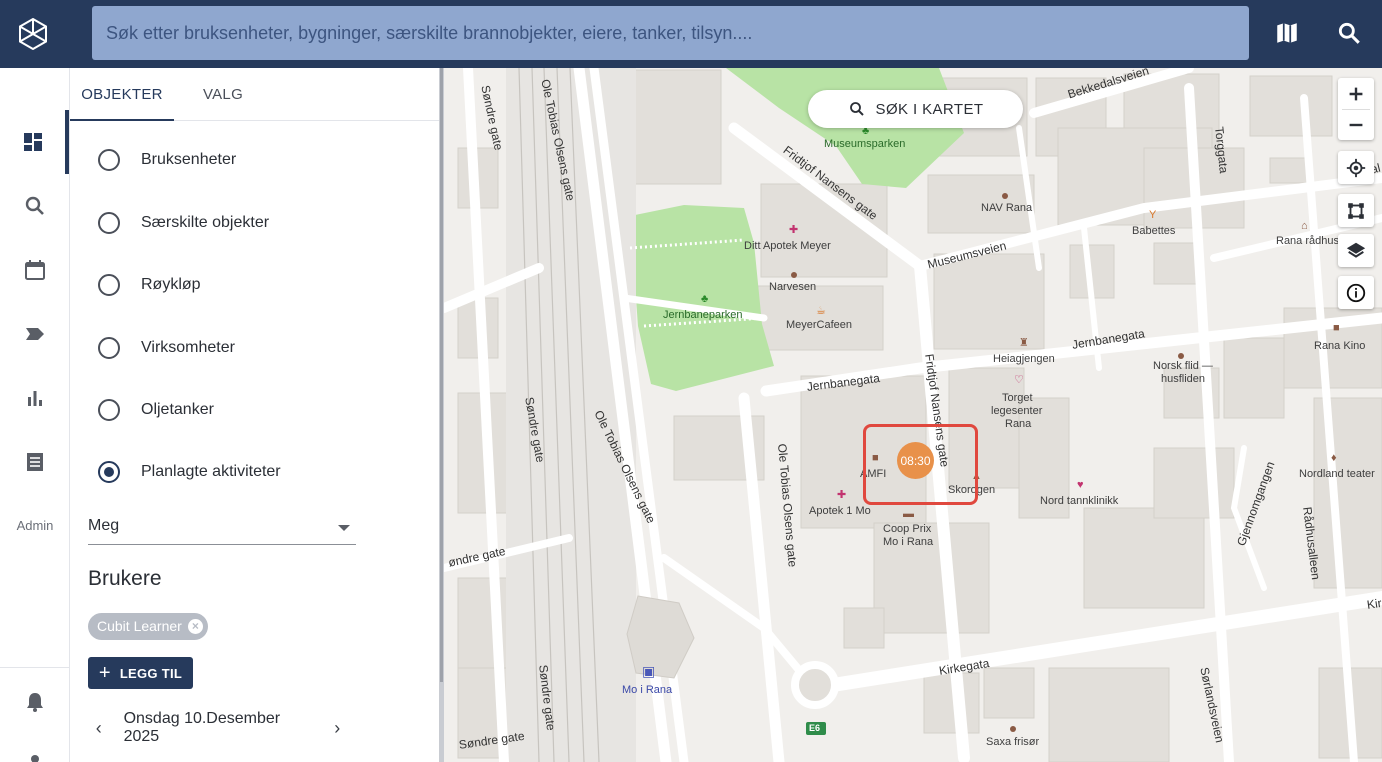  I want to click on layers-button, so click(1356, 250).